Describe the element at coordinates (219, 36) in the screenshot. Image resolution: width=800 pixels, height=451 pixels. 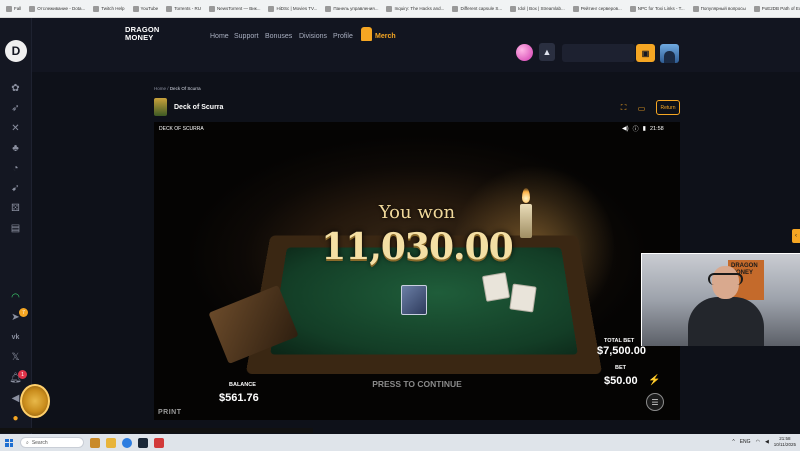
I see `nav-home: Home` at that location.